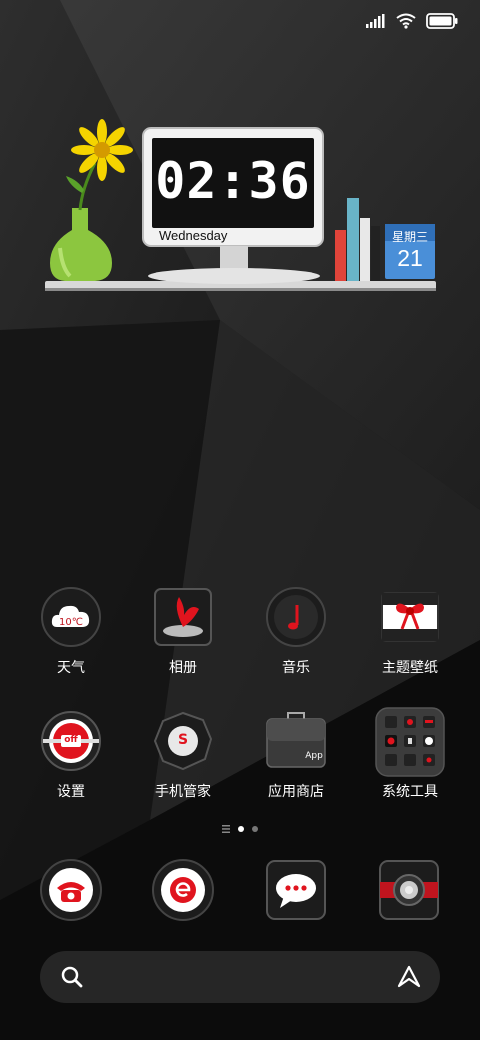 The width and height of the screenshot is (480, 1040). Describe the element at coordinates (410, 617) in the screenshot. I see `themes-icon` at that location.